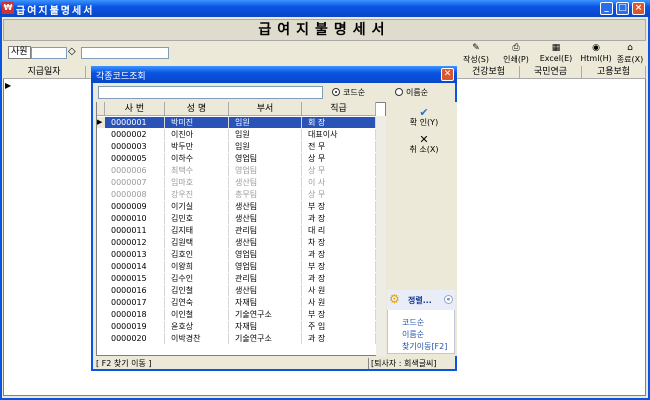  Describe the element at coordinates (424, 112) in the screenshot. I see `check-icon: ✔` at that location.